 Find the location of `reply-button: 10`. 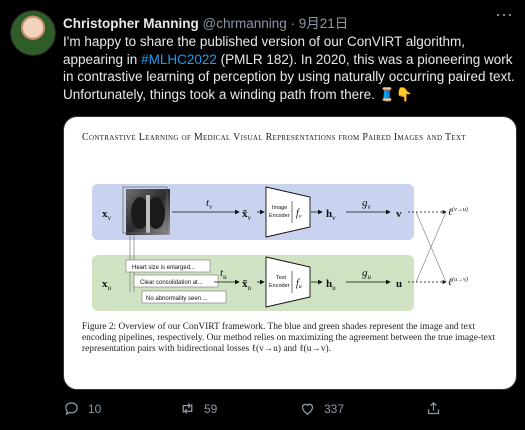

reply-button: 10 is located at coordinates (82, 408).